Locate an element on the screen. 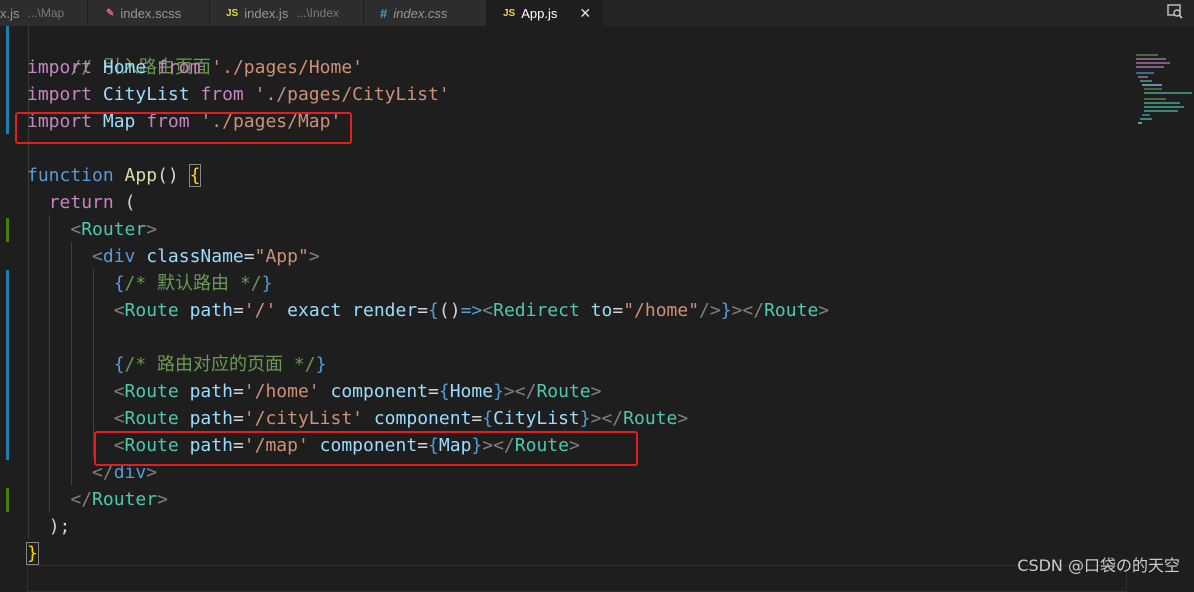 This screenshot has height=592, width=1194. jsx-attribute: exact is located at coordinates (314, 310).